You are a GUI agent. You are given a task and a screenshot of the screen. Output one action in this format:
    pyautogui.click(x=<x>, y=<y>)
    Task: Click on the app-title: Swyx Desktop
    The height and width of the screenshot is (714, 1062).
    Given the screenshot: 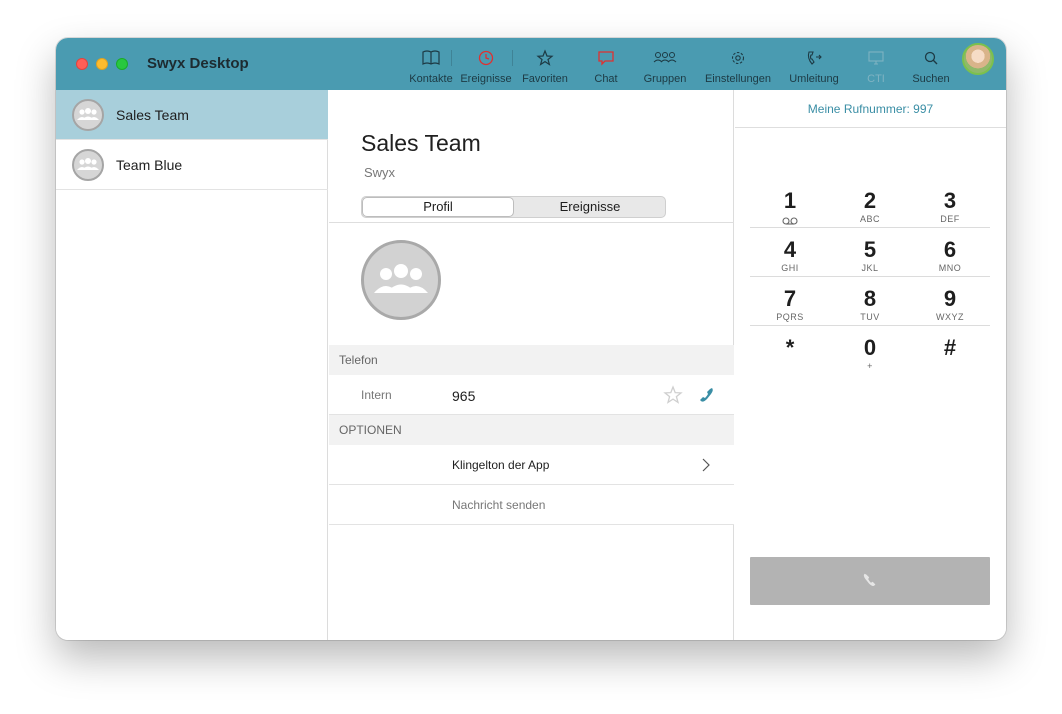 What is the action you would take?
    pyautogui.click(x=198, y=63)
    